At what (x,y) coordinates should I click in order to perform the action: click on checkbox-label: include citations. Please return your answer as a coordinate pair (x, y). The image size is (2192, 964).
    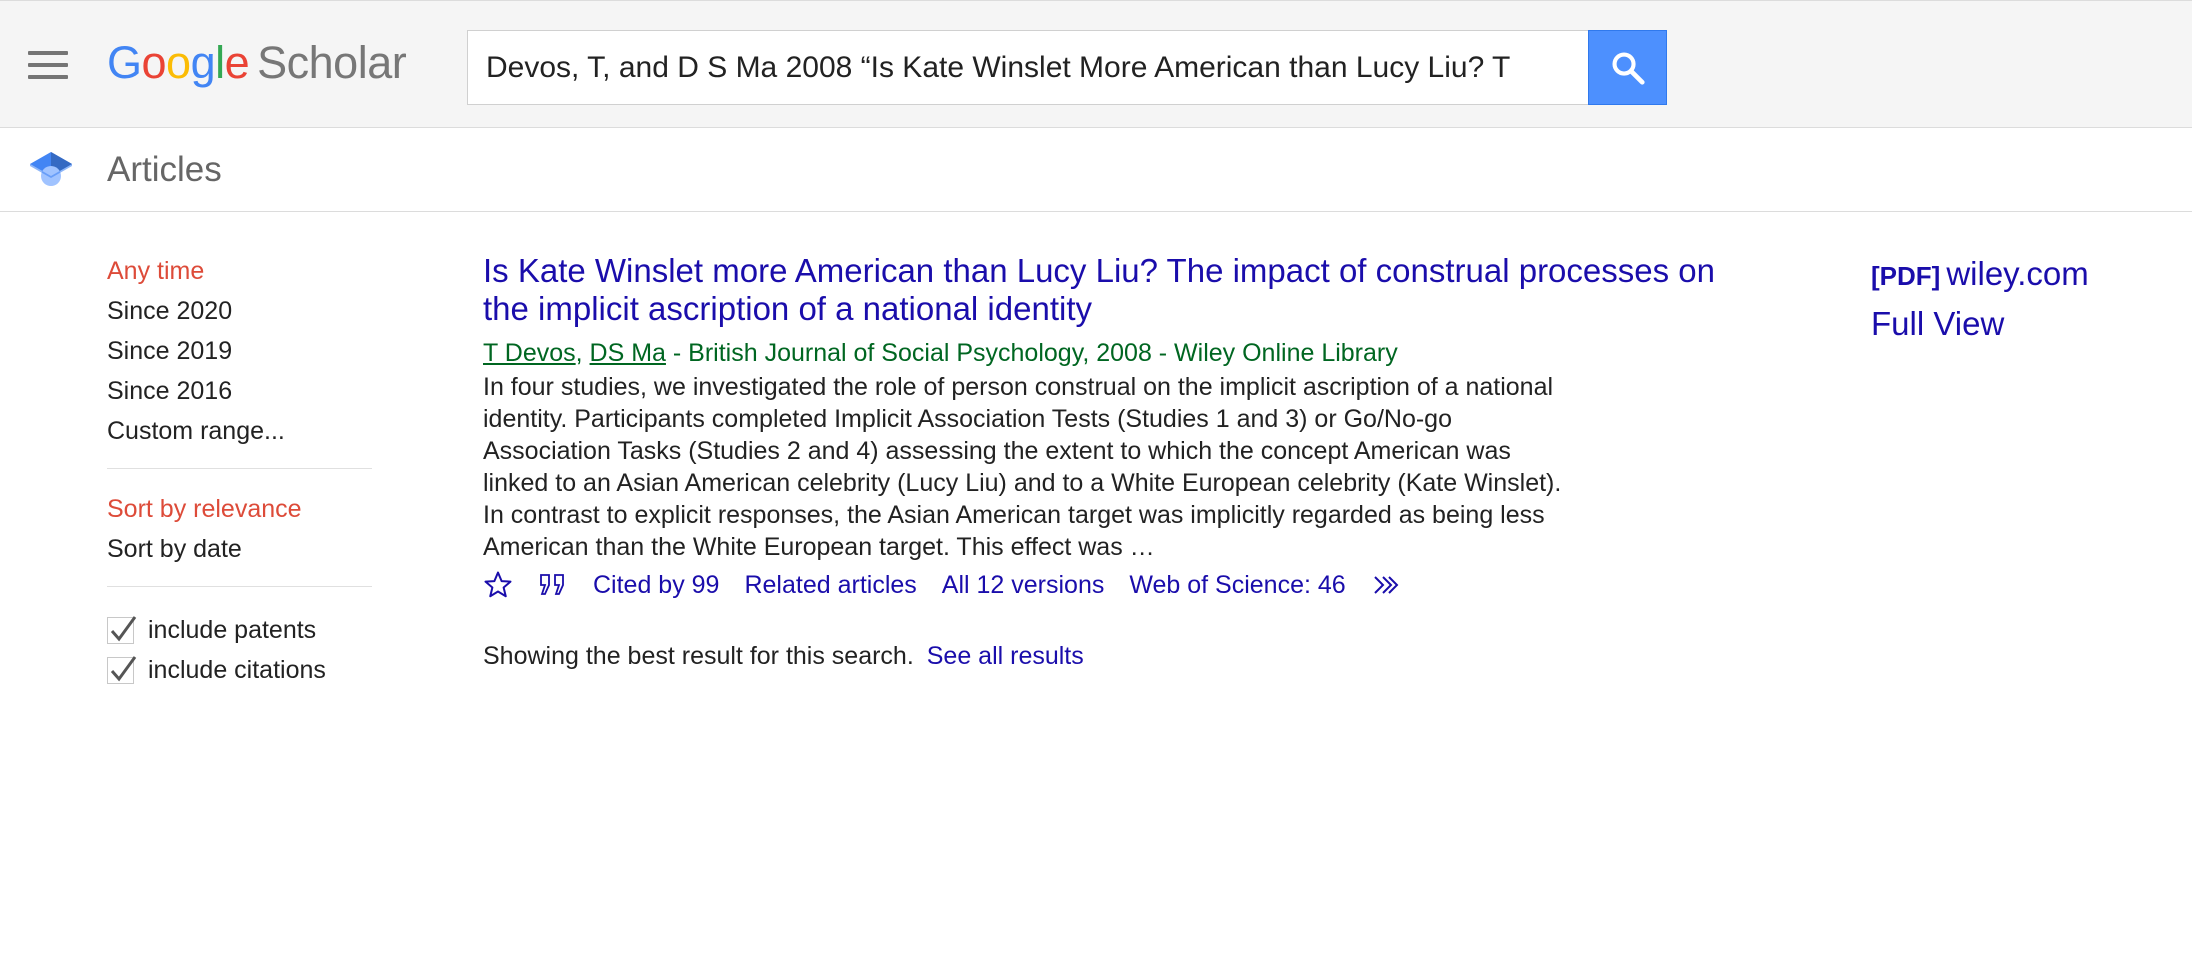
    Looking at the image, I should click on (237, 669).